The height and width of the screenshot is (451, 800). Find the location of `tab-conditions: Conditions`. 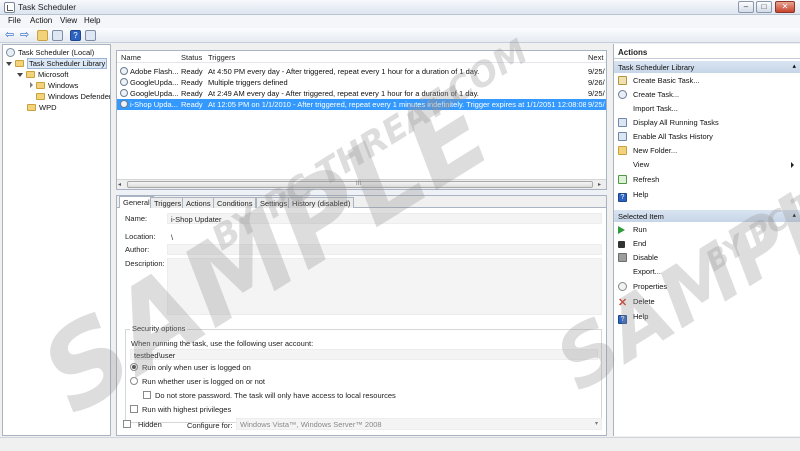

tab-conditions: Conditions is located at coordinates (235, 202).